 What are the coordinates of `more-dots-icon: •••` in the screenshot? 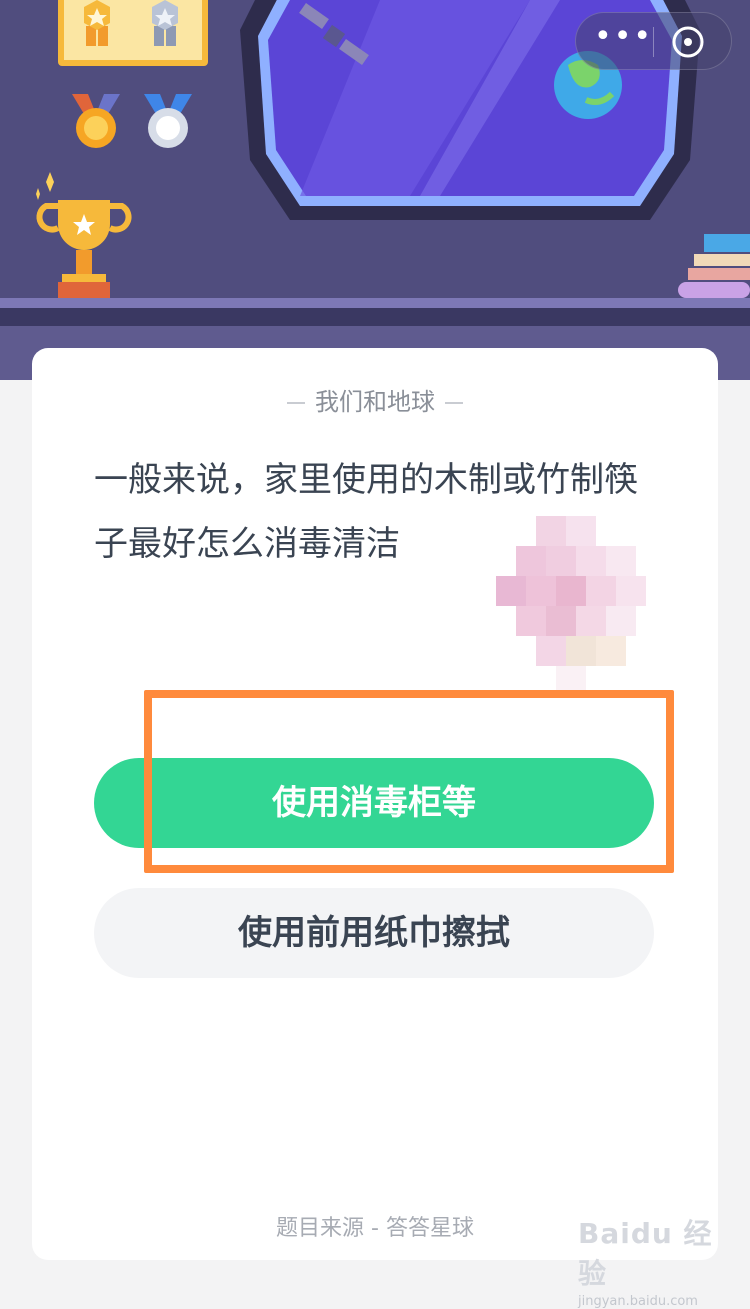 It's located at (622, 37).